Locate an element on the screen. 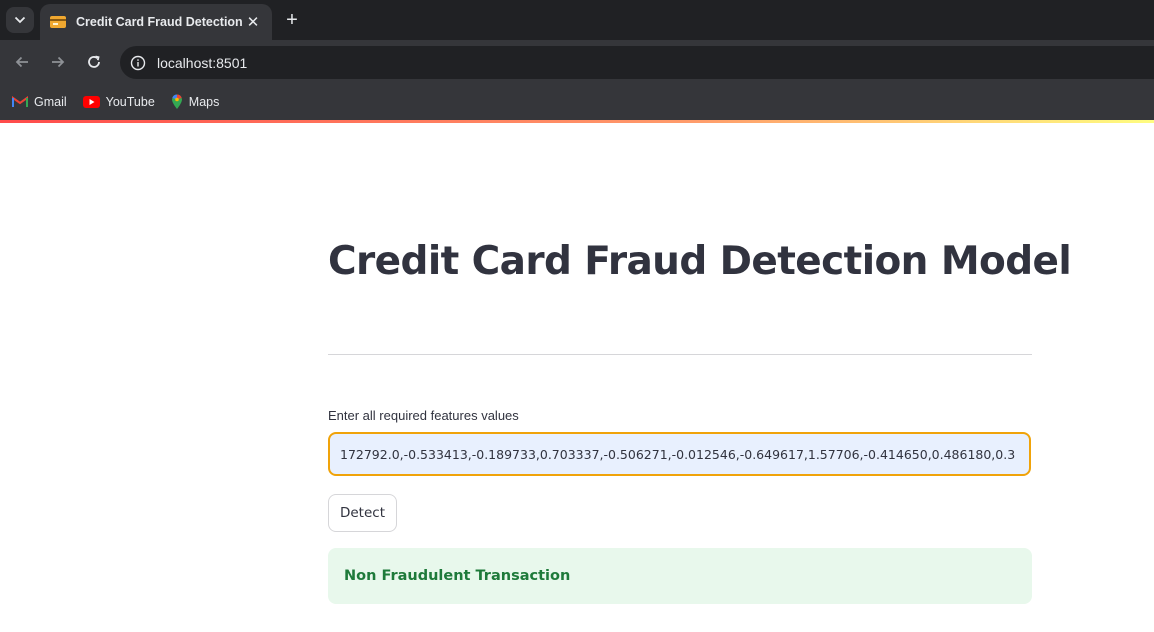 This screenshot has height=632, width=1154. credit-card-icon is located at coordinates (58, 22).